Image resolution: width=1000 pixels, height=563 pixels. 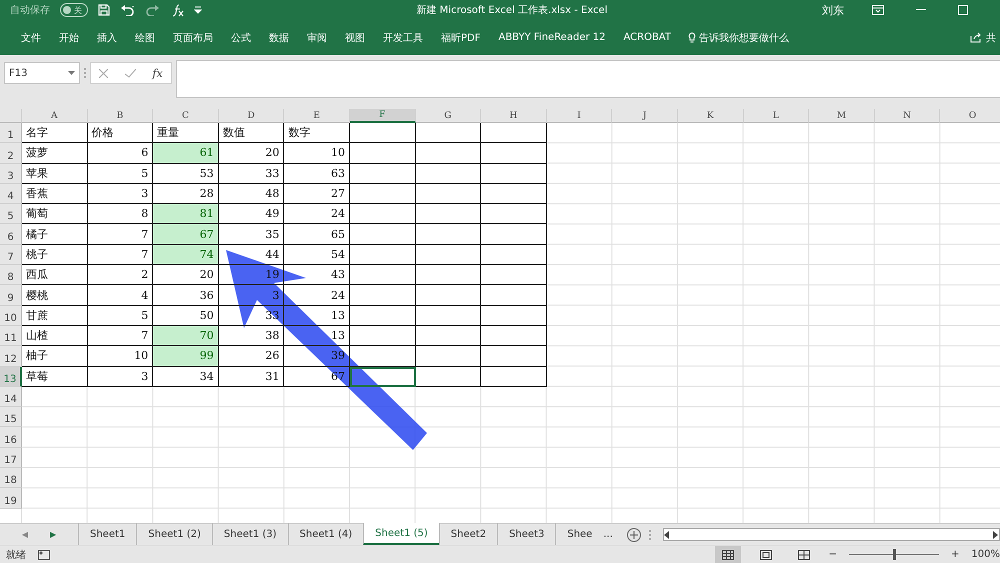 What do you see at coordinates (107, 37) in the screenshot?
I see `ribbon-tab: 插入` at bounding box center [107, 37].